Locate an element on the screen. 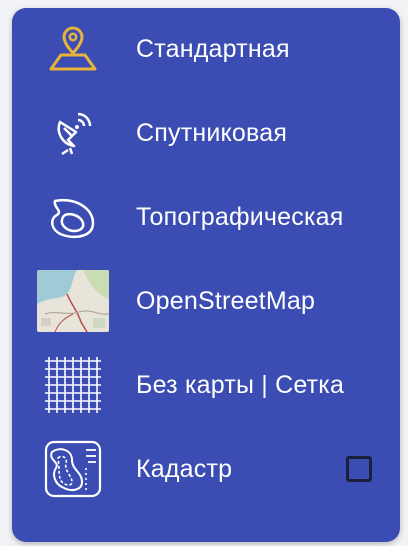 The height and width of the screenshot is (546, 408). grid-icon is located at coordinates (73, 385).